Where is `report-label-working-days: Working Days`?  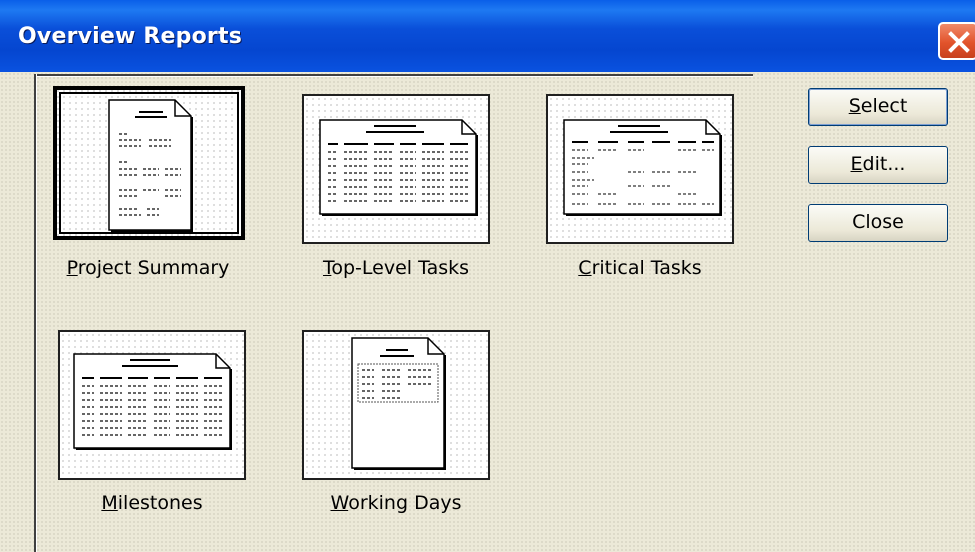 report-label-working-days: Working Days is located at coordinates (396, 503).